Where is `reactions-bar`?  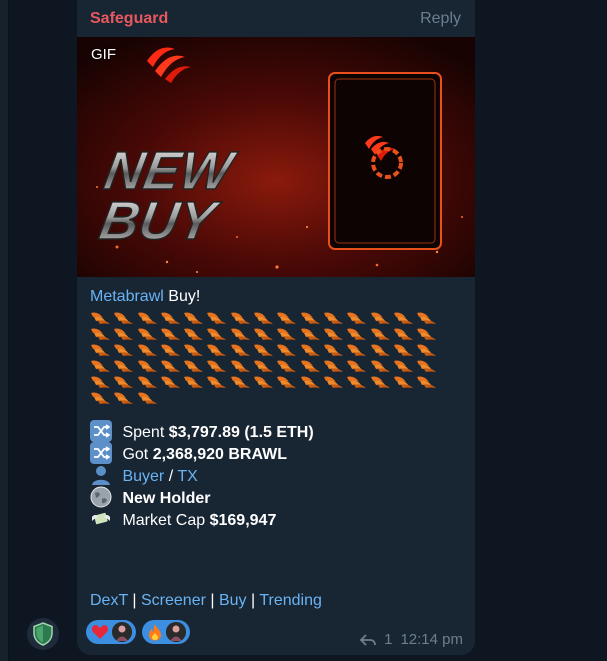
reactions-bar is located at coordinates (138, 632).